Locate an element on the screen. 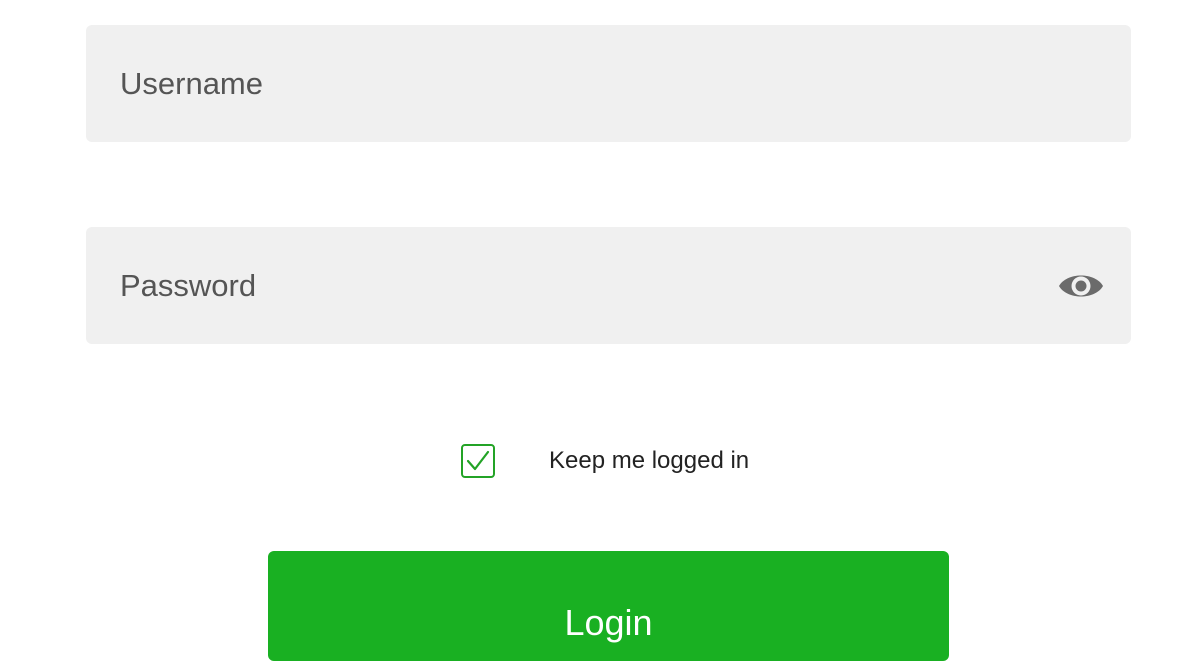 This screenshot has height=661, width=1200. username-input is located at coordinates (570, 83).